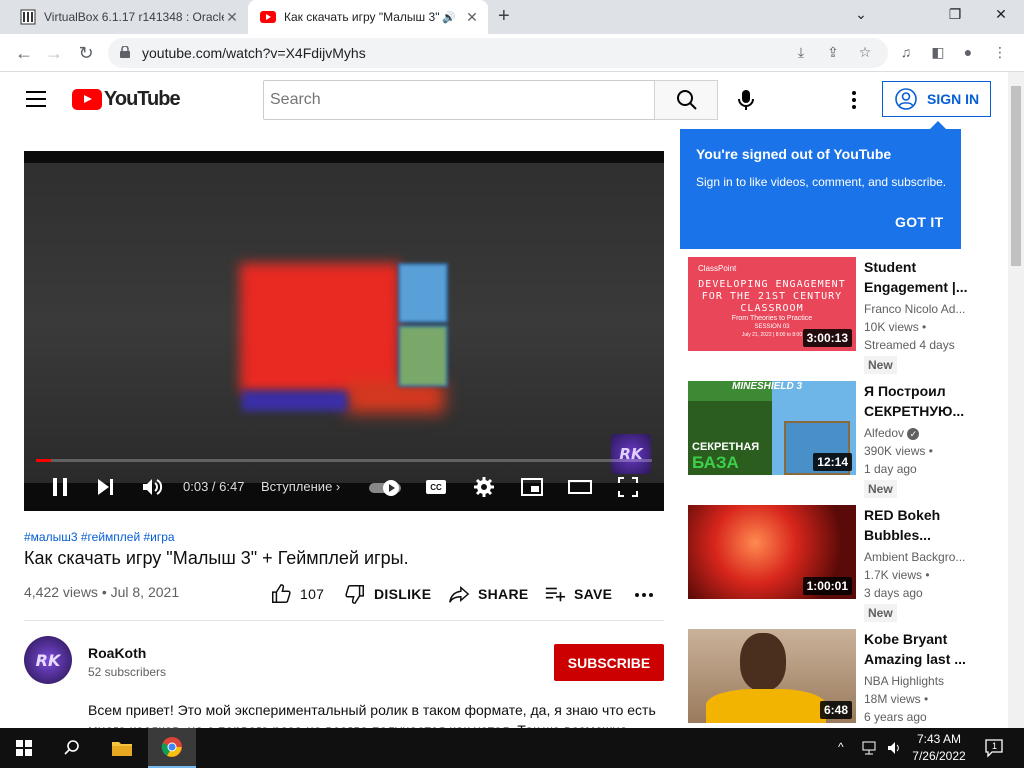 The width and height of the screenshot is (1024, 768). What do you see at coordinates (686, 100) in the screenshot?
I see `search-button` at bounding box center [686, 100].